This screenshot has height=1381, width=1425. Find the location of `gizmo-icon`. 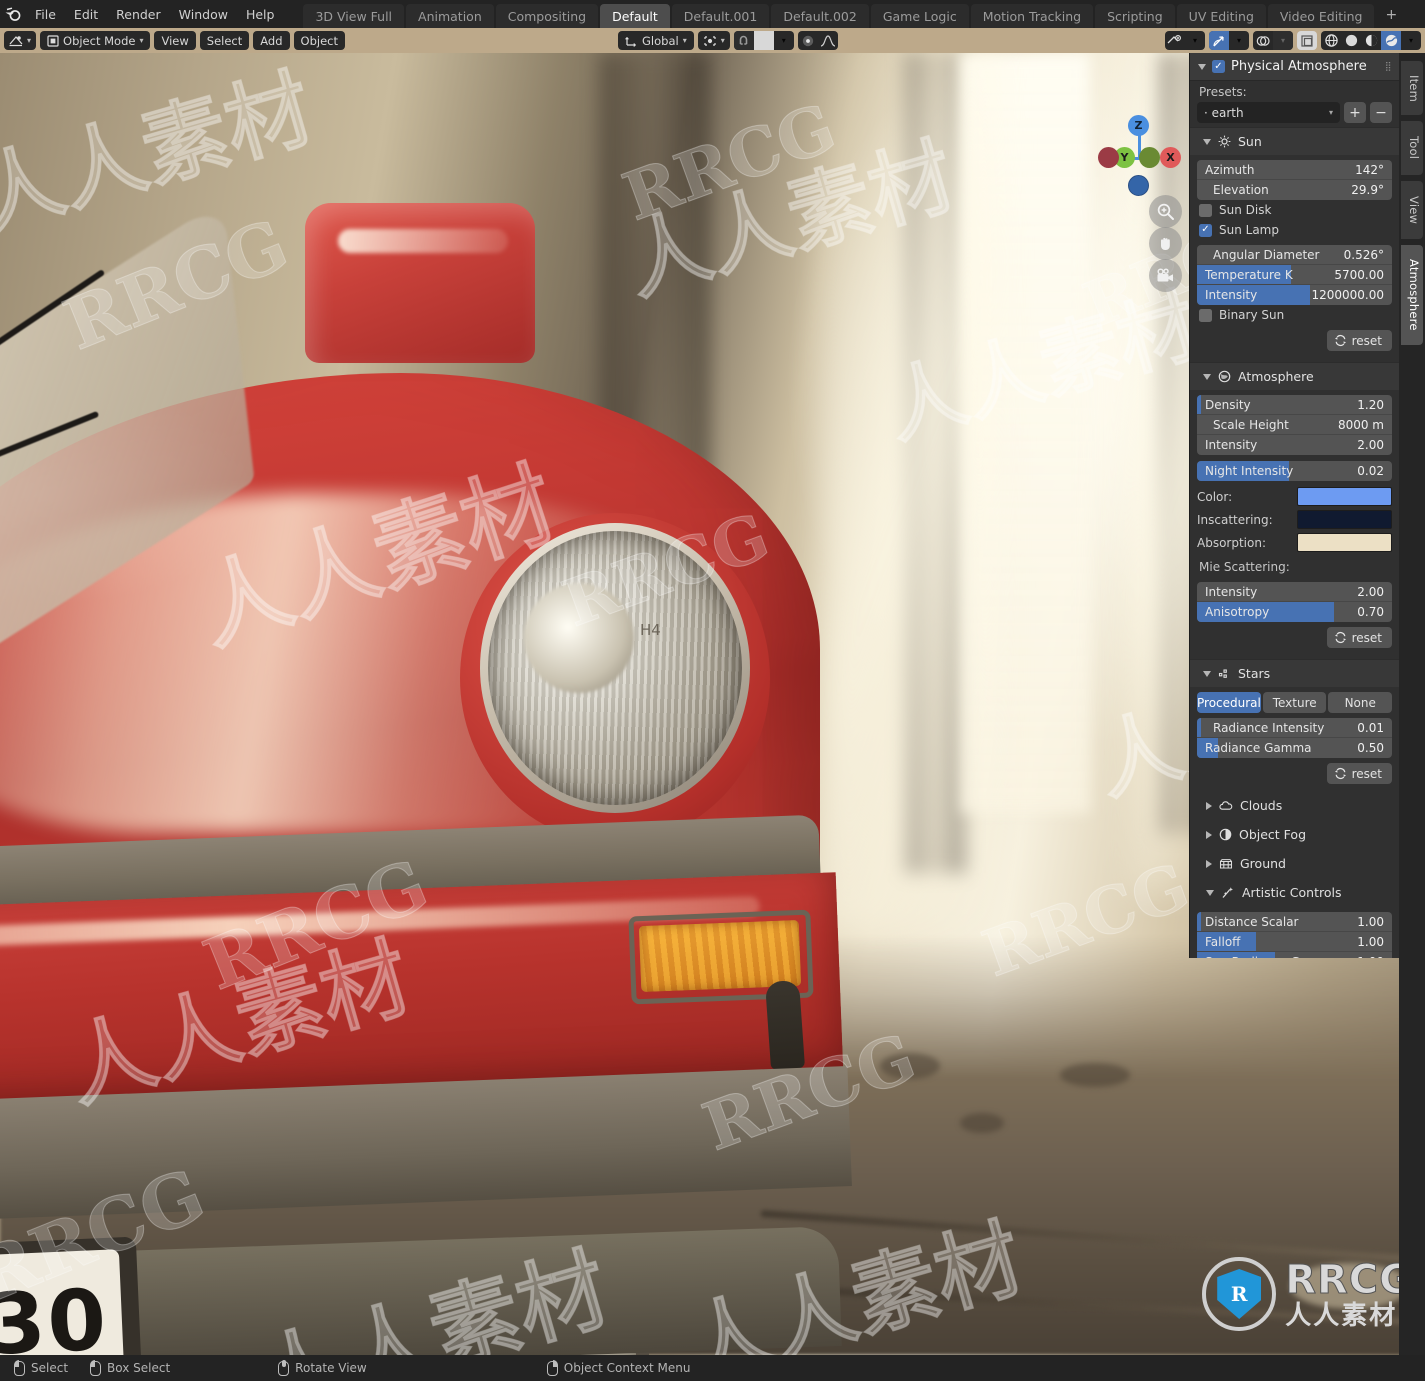

gizmo-icon is located at coordinates (1219, 40).